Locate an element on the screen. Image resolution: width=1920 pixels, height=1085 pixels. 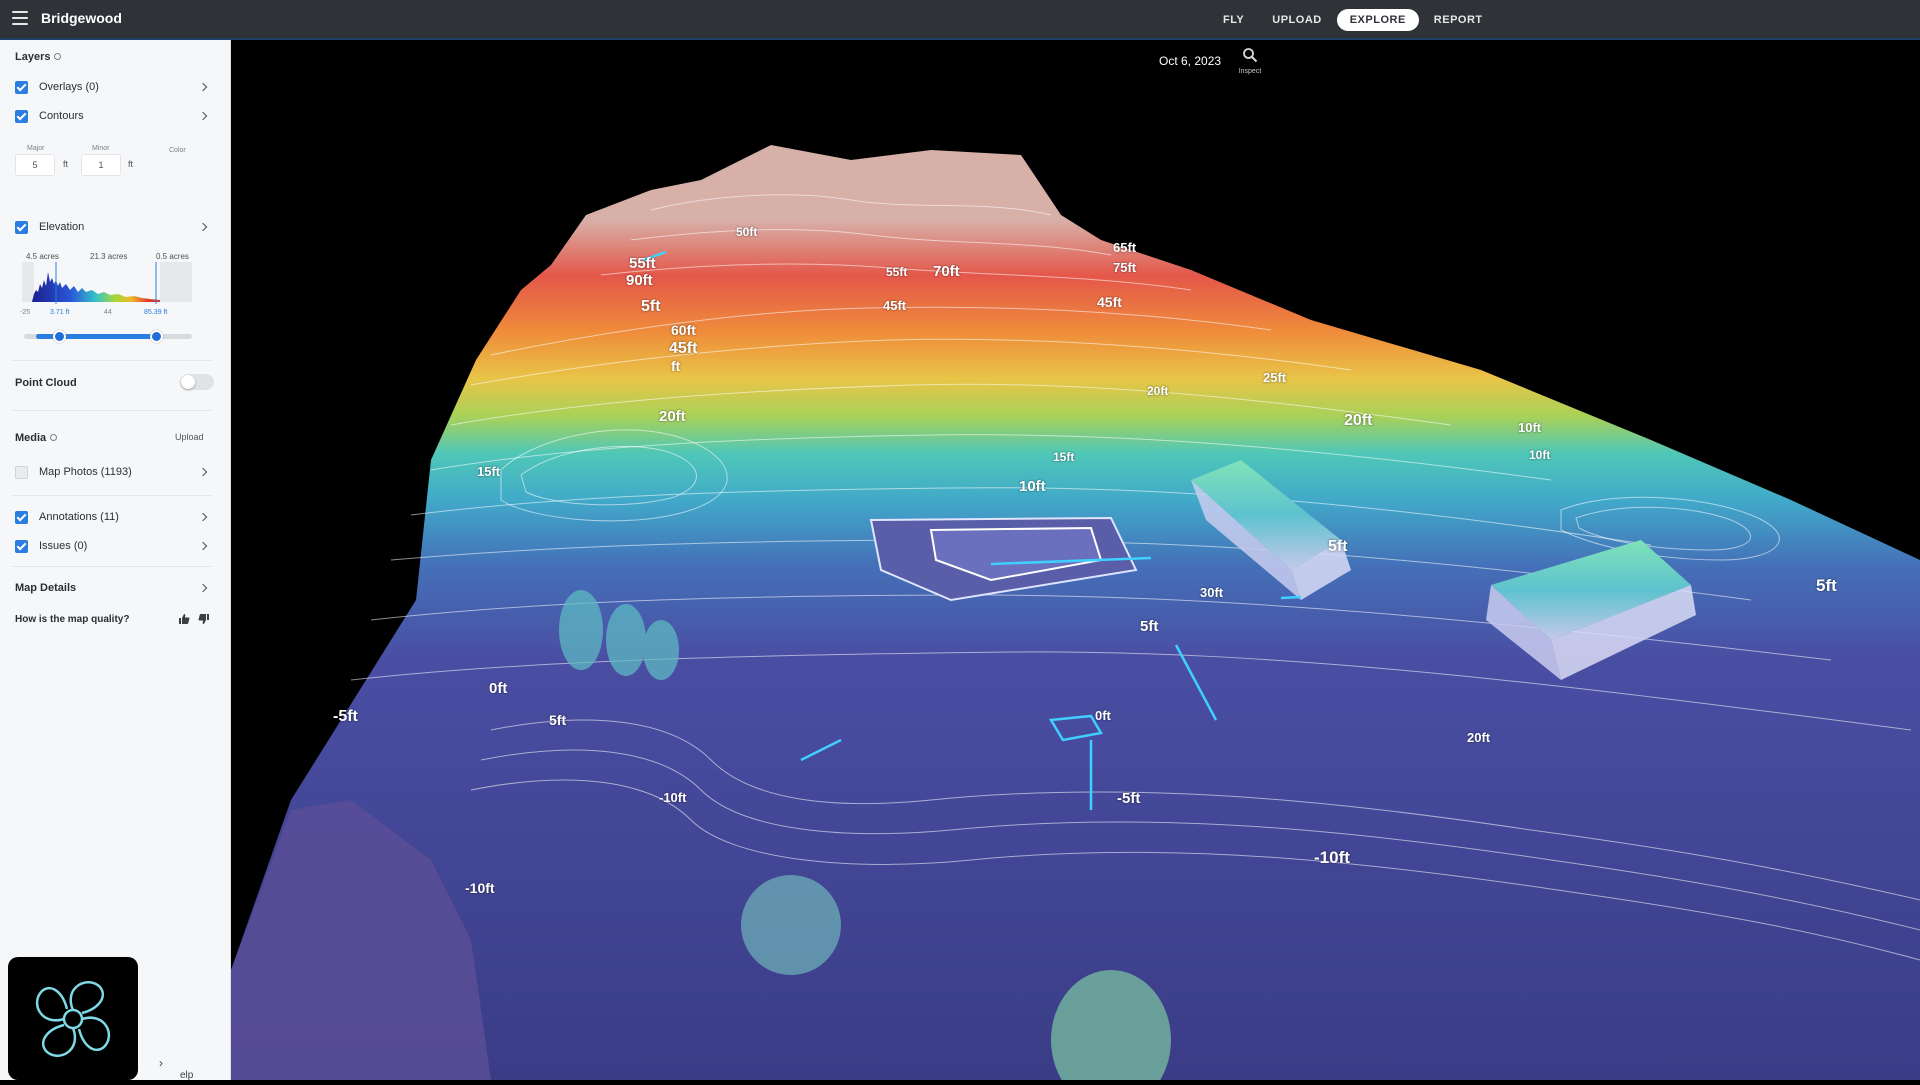
map-details-row: Map Details is located at coordinates (112, 588).